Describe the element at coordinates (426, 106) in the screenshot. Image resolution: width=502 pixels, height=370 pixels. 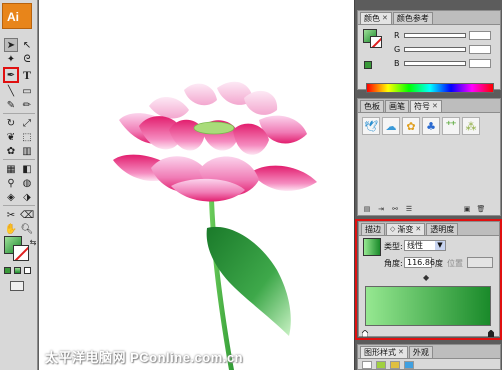
I see `tab-symbols: 符号 ✕` at that location.